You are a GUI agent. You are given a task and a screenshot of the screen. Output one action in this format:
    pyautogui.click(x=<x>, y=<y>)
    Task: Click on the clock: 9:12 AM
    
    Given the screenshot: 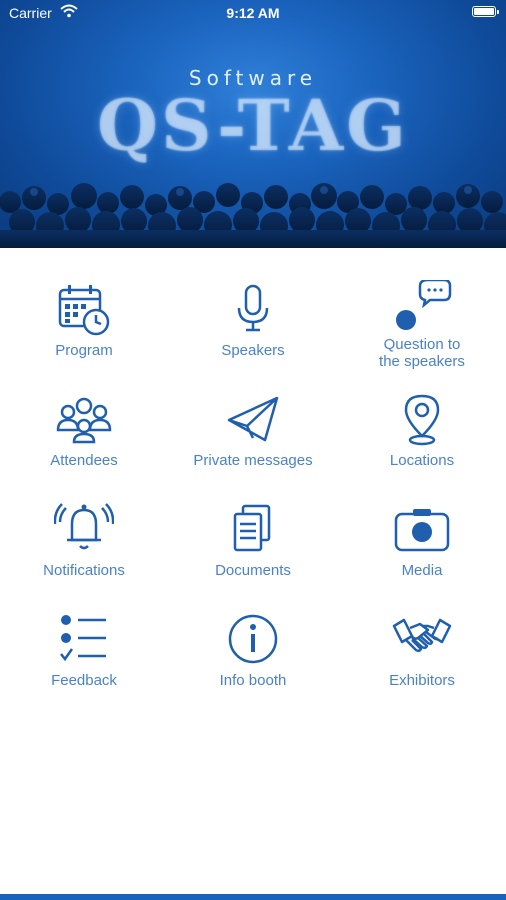 What is the action you would take?
    pyautogui.click(x=253, y=13)
    